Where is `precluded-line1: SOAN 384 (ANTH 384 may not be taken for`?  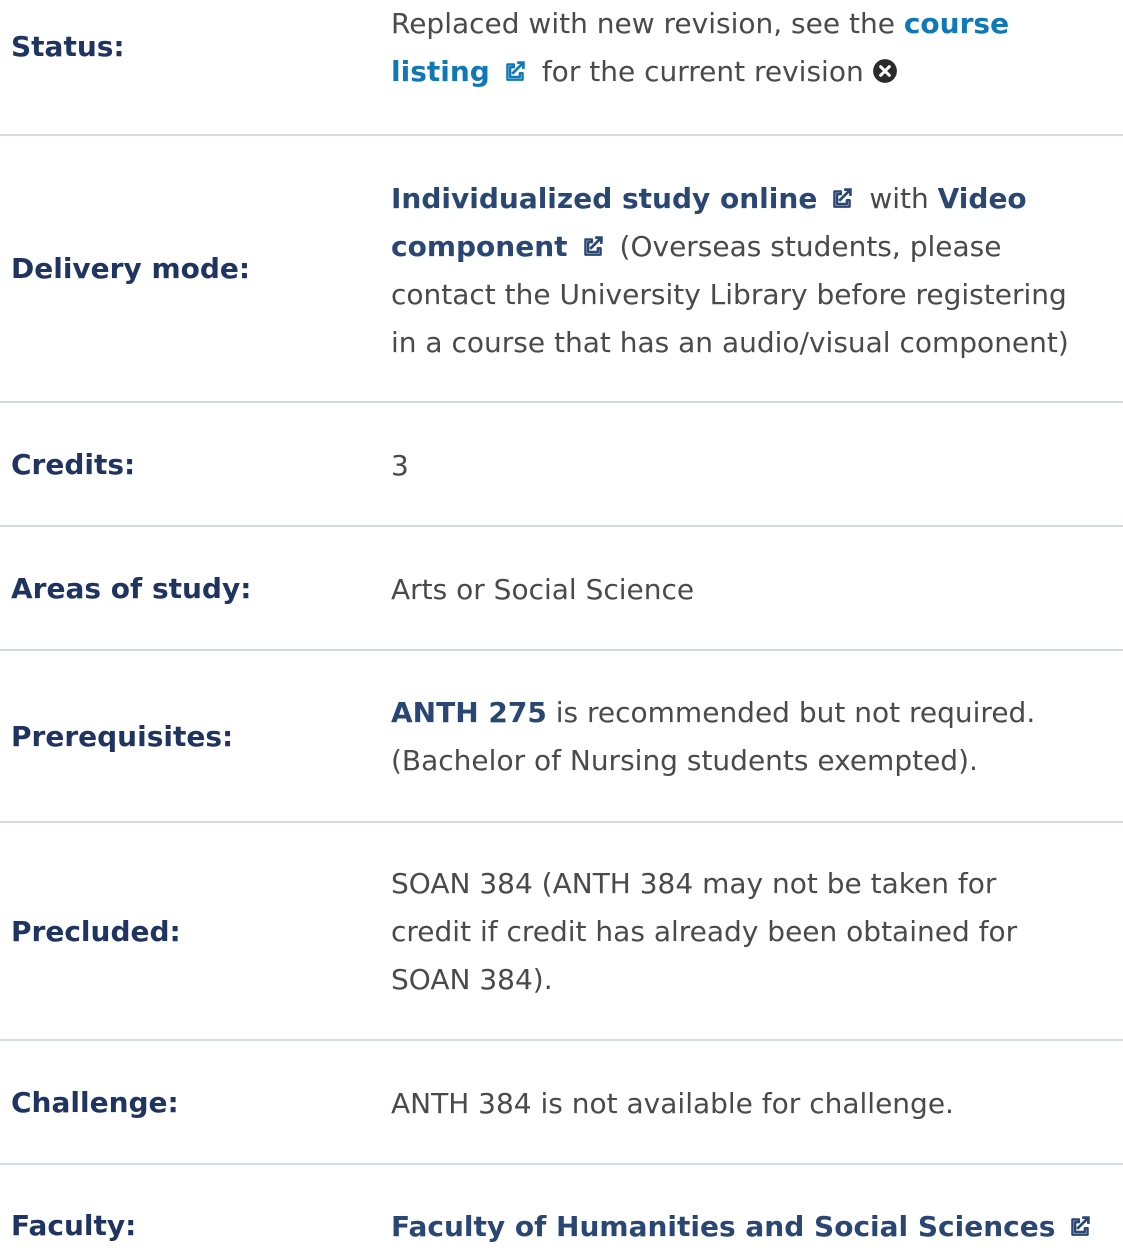
precluded-line1: SOAN 384 (ANTH 384 may not be taken for is located at coordinates (694, 883).